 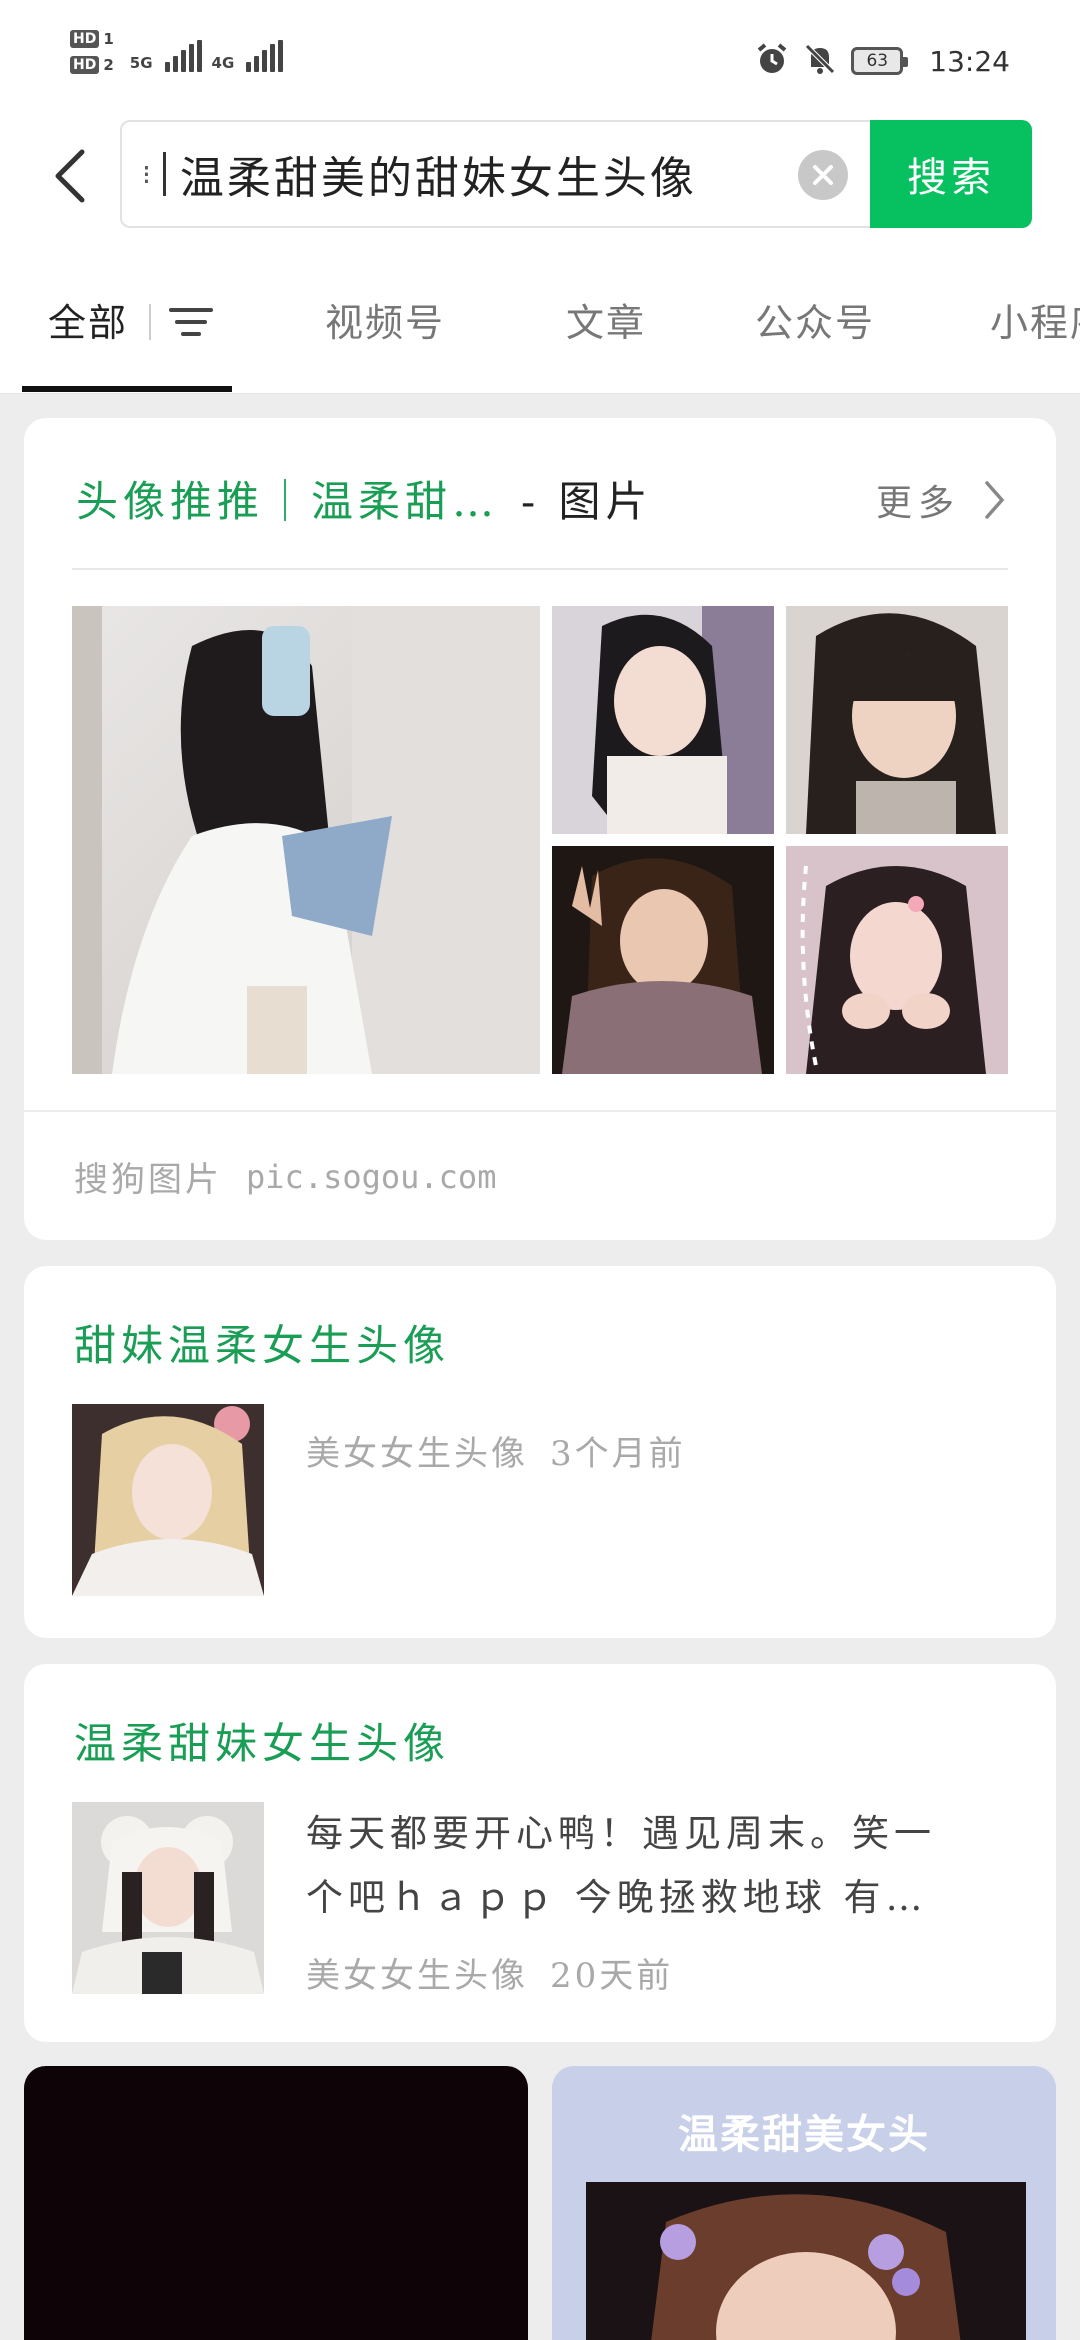 What do you see at coordinates (385, 319) in the screenshot?
I see `tab-channels: 视频号` at bounding box center [385, 319].